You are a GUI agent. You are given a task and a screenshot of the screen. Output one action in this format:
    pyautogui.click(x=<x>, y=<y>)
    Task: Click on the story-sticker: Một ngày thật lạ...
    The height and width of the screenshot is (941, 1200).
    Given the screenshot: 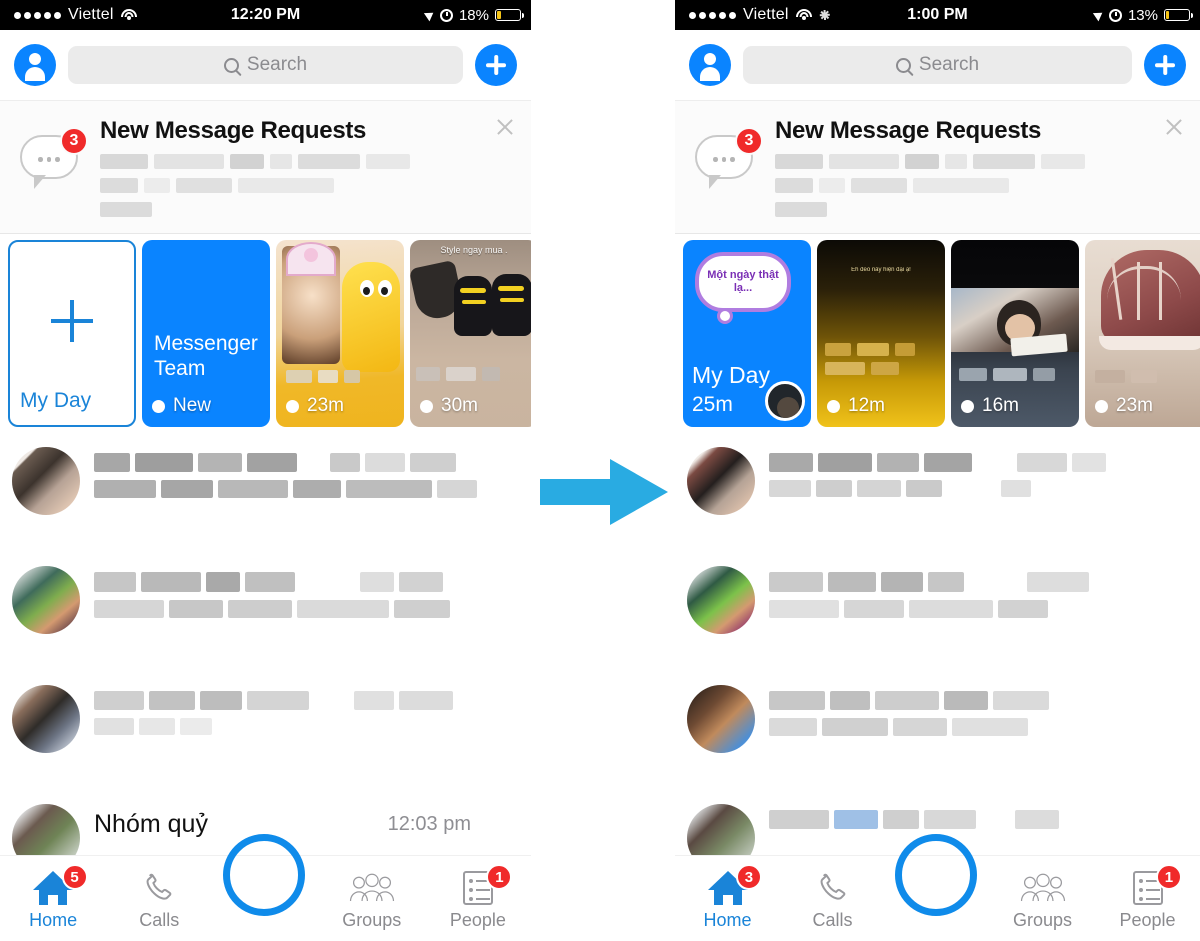 What is the action you would take?
    pyautogui.click(x=743, y=288)
    